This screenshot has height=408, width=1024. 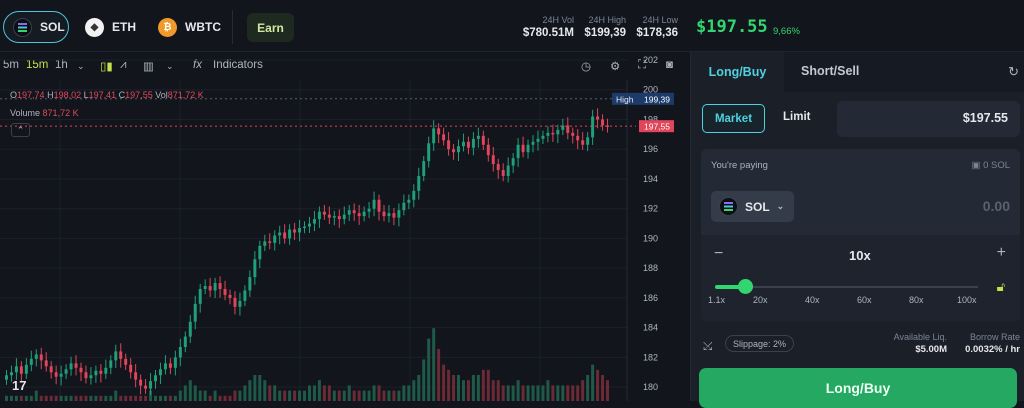 I want to click on leverage-minus-button: −, so click(x=718, y=254).